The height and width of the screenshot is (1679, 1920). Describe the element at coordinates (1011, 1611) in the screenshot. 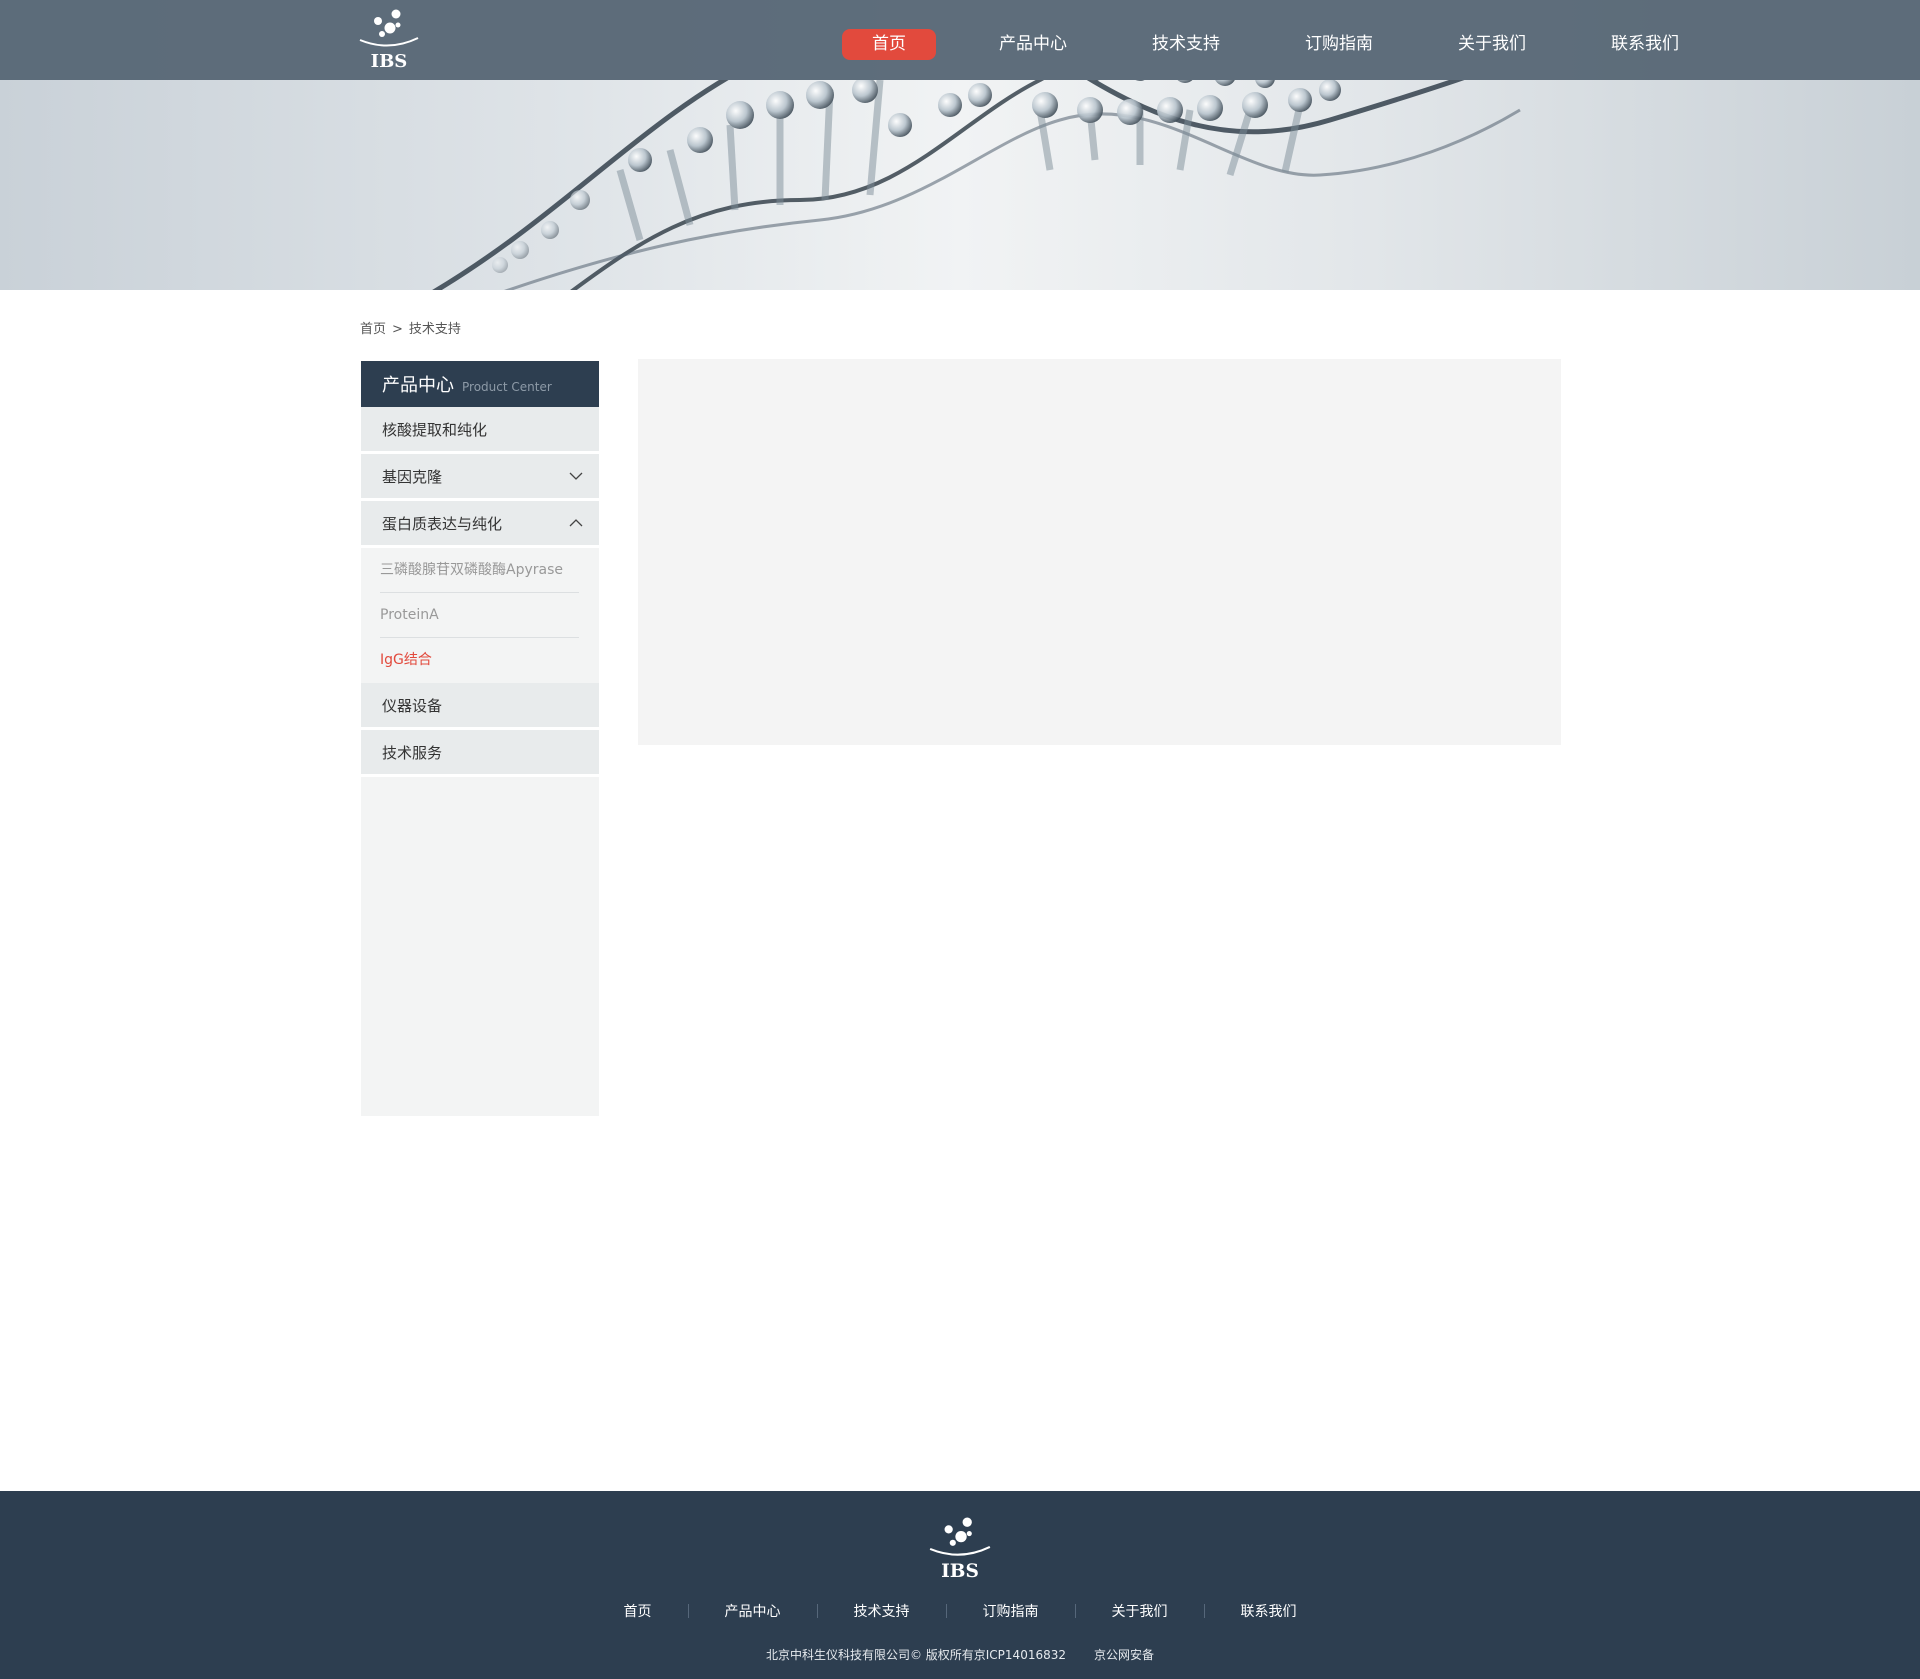

I see `footer-link-ordering-guide: 订购指南` at that location.